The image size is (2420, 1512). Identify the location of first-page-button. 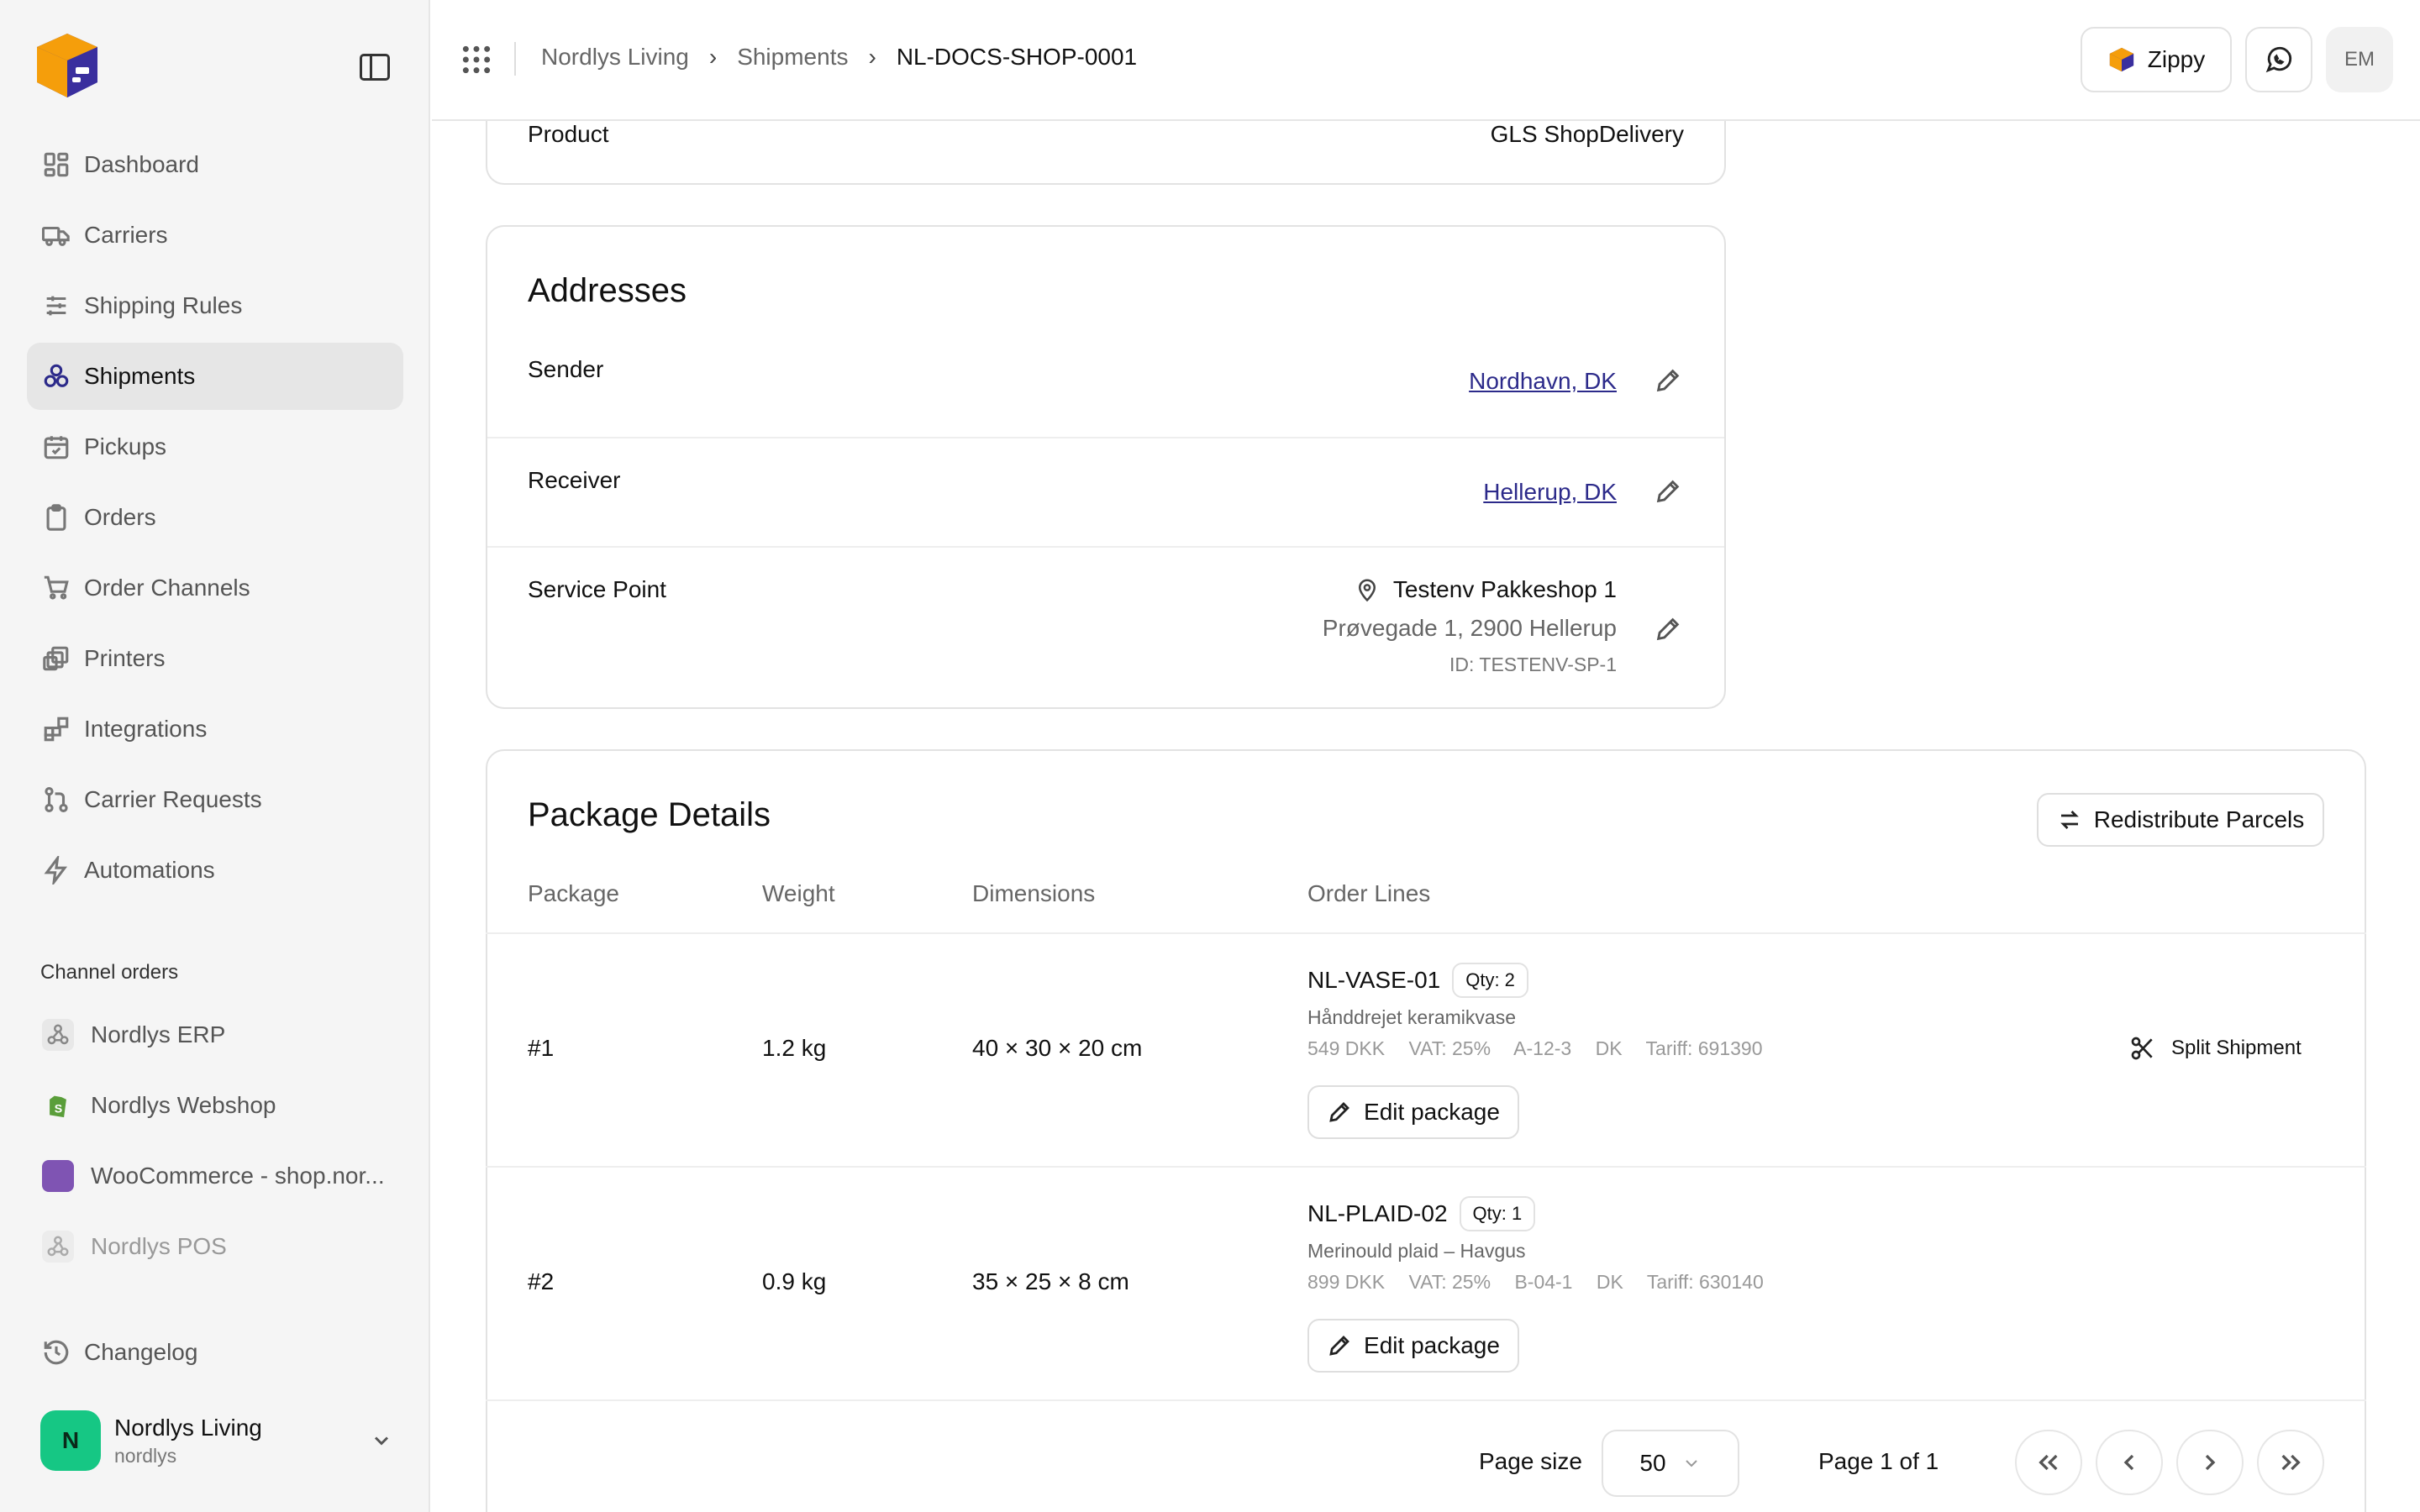
(2048, 1462).